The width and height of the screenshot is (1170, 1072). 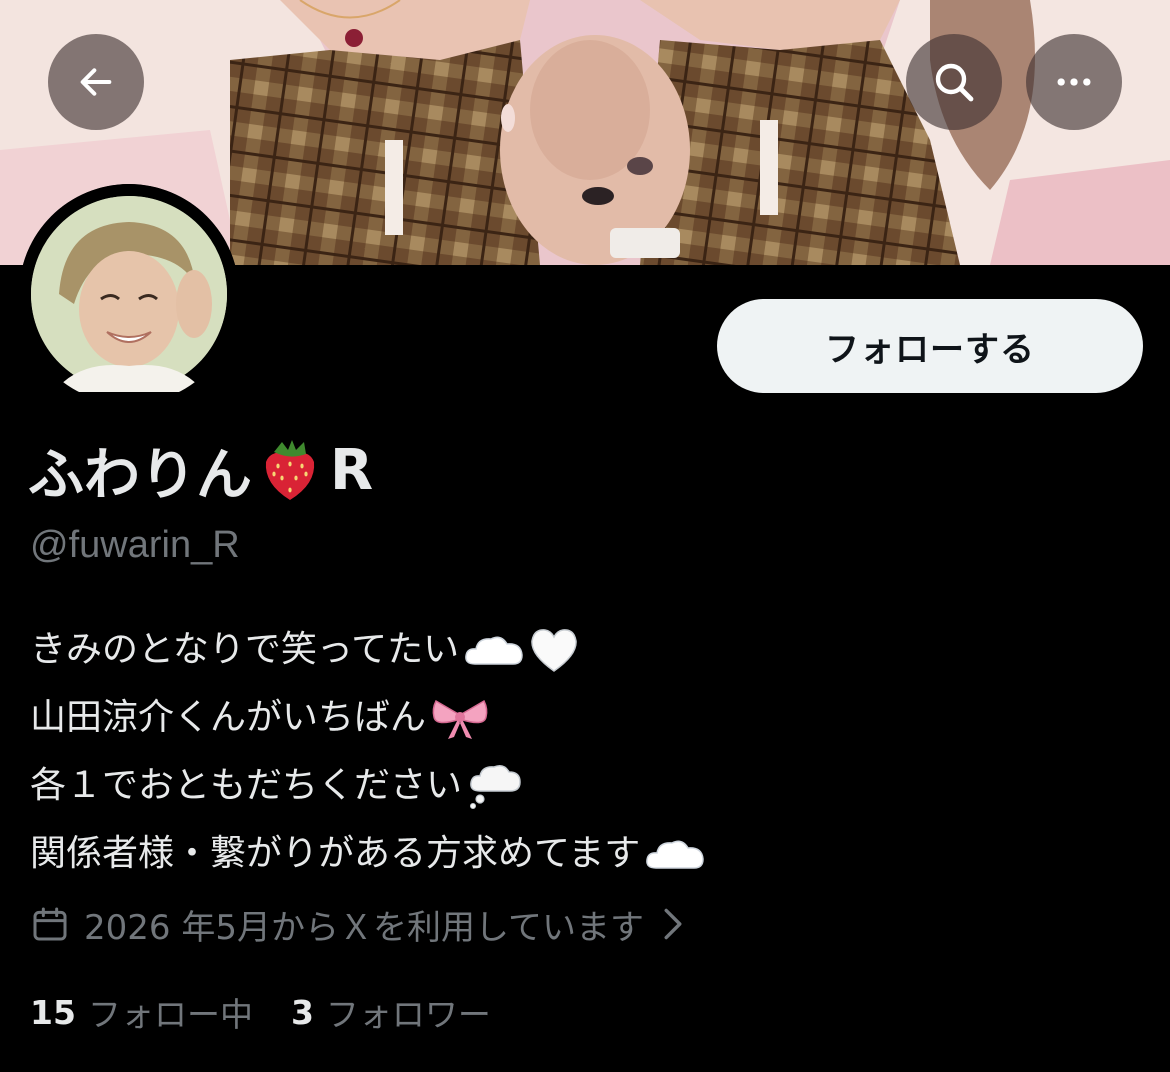 I want to click on bio-text: 関係者様・繋がりがある方求めてます, so click(x=335, y=853).